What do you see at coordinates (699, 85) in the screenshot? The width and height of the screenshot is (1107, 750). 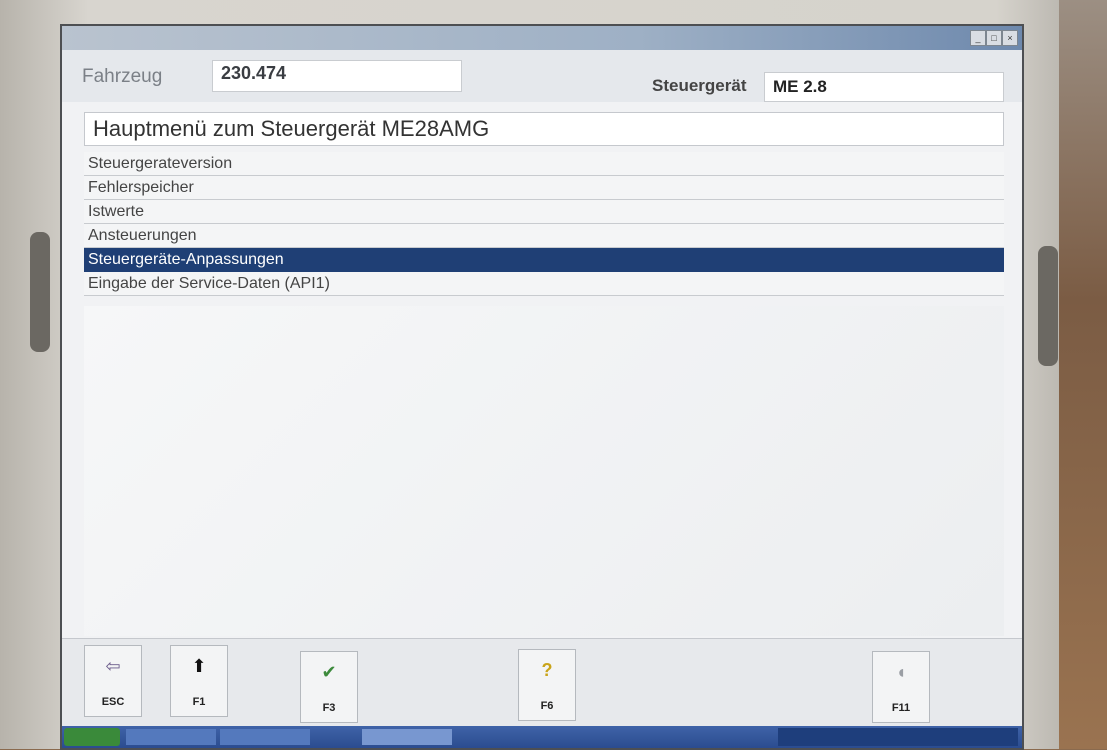 I see `steuergeraet-label: Steuergerät` at bounding box center [699, 85].